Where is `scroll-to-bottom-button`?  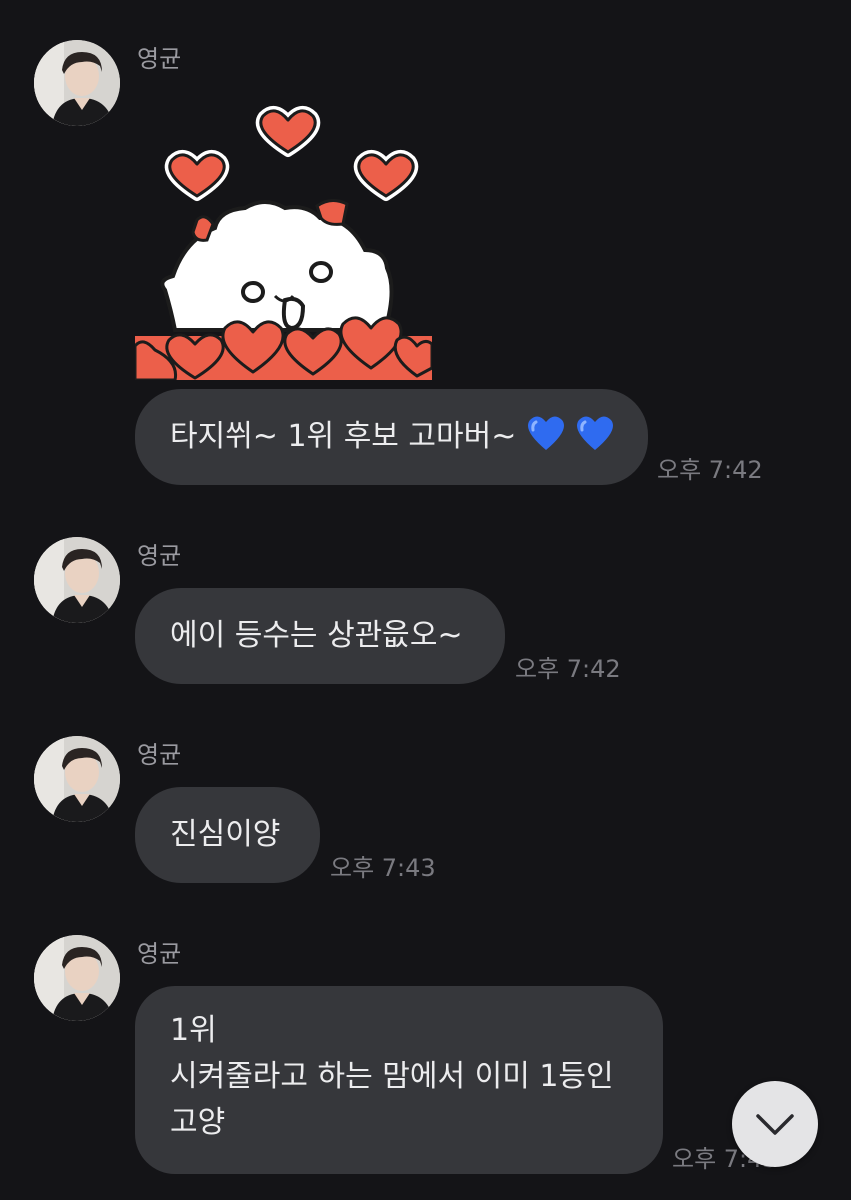 scroll-to-bottom-button is located at coordinates (775, 1124).